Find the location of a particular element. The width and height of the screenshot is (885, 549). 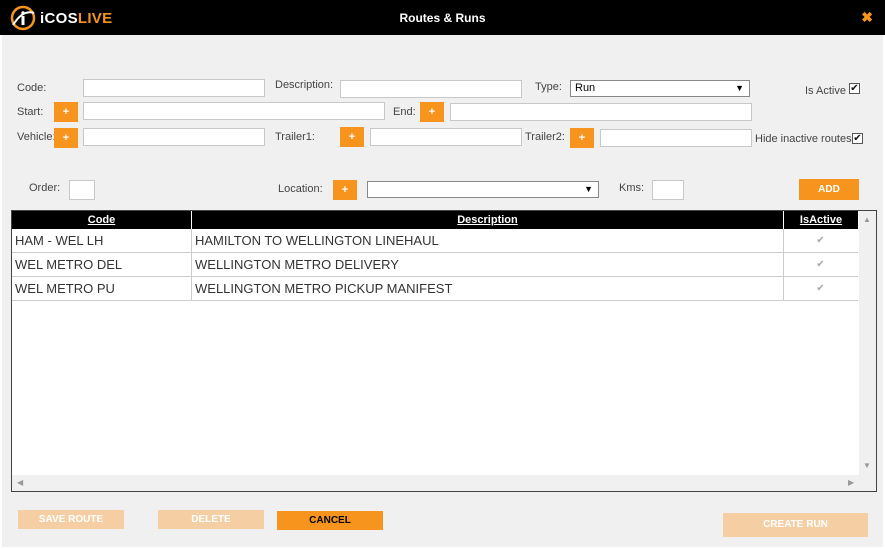

cell-code: WEL METRO DEL is located at coordinates (102, 264).